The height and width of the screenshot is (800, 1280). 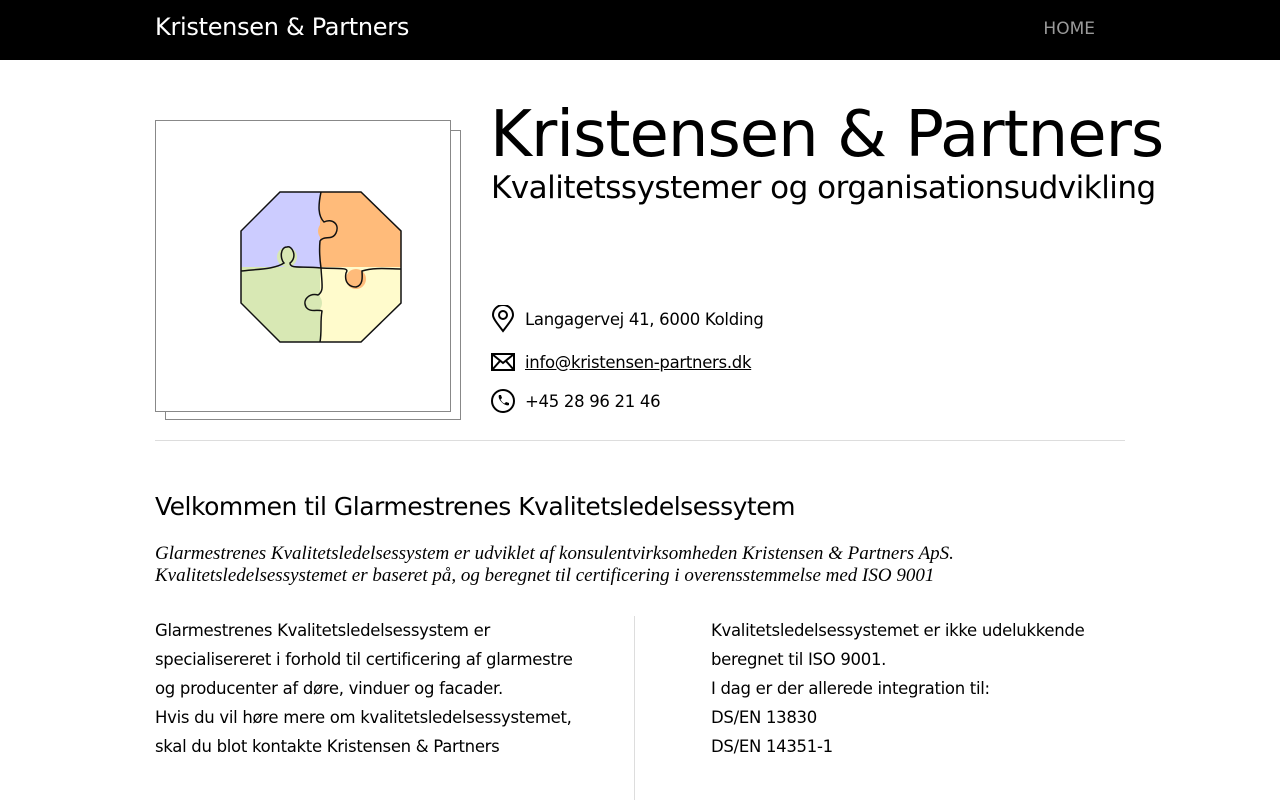 I want to click on contact-phone: +45 28 96 21 46, so click(x=576, y=401).